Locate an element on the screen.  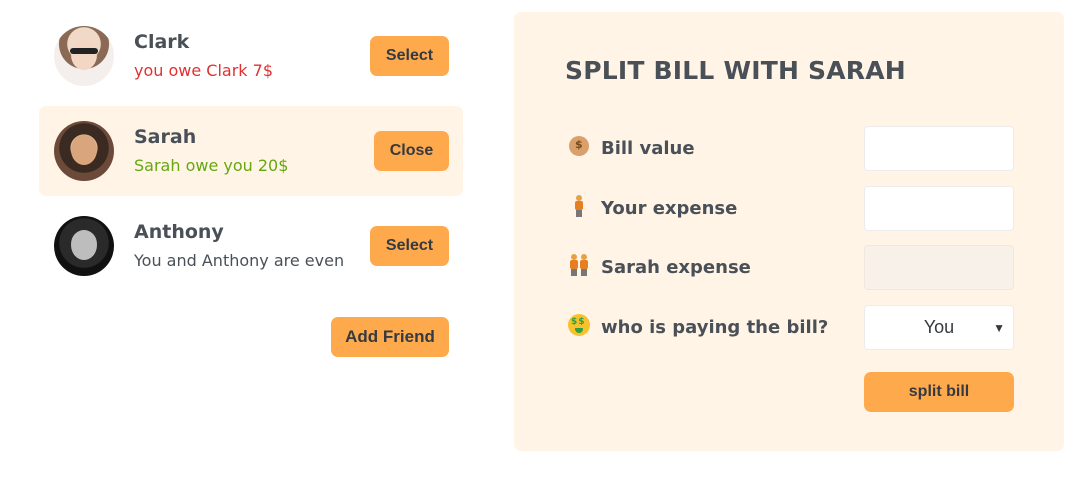
close-sarah-button: Close is located at coordinates (411, 151).